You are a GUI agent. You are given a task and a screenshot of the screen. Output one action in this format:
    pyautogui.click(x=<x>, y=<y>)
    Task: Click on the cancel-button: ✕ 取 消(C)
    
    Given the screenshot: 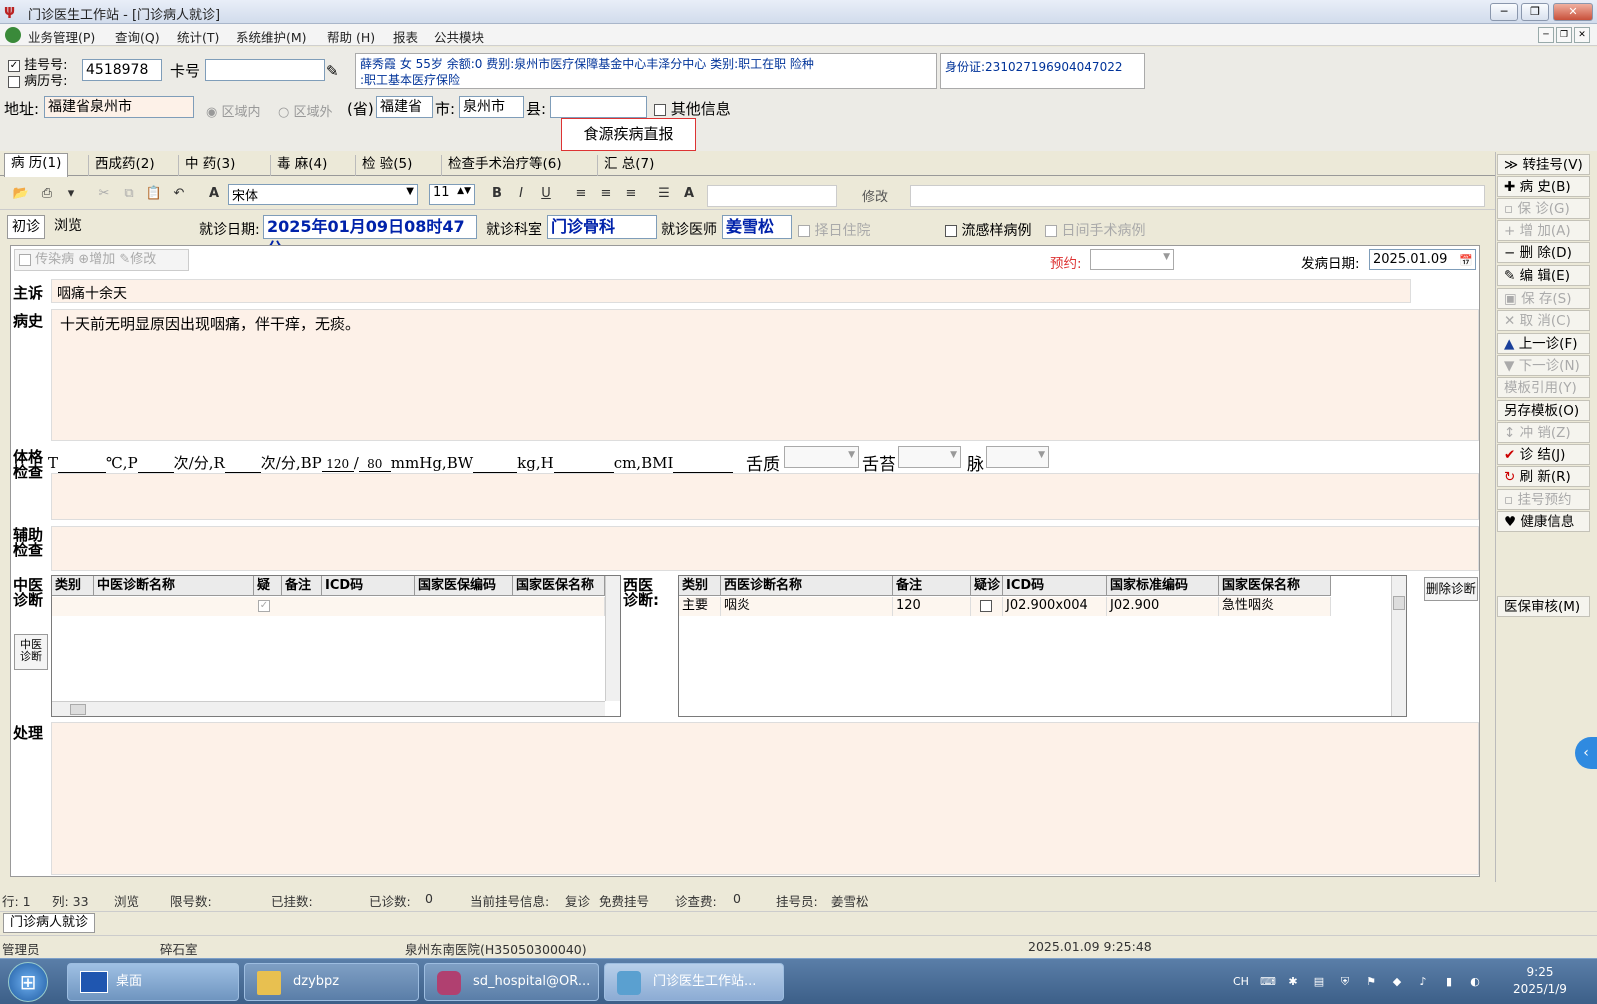 What is the action you would take?
    pyautogui.click(x=1543, y=320)
    